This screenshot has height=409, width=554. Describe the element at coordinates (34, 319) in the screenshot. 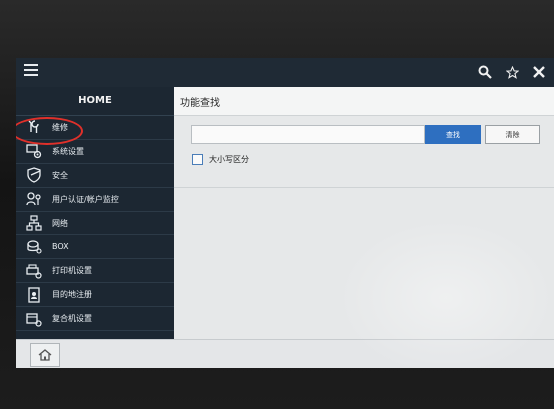

I see `mfp-settings-icon` at that location.